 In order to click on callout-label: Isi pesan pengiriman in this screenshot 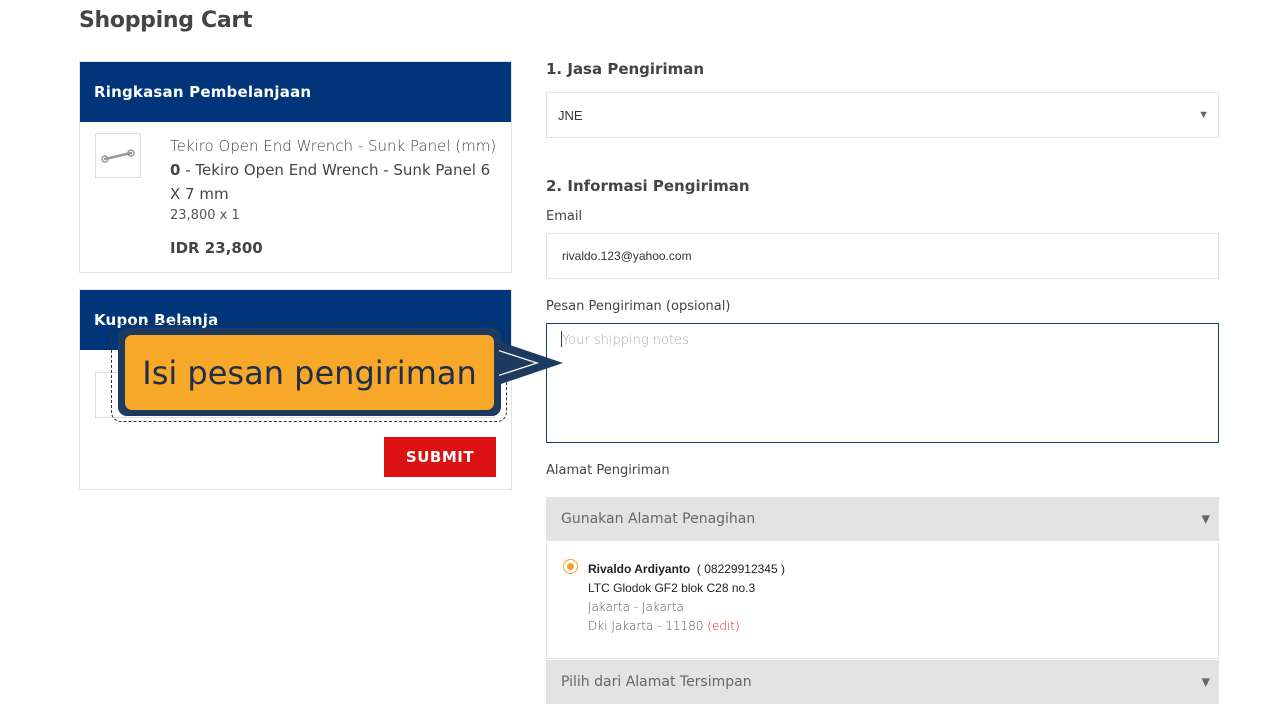, I will do `click(309, 372)`.